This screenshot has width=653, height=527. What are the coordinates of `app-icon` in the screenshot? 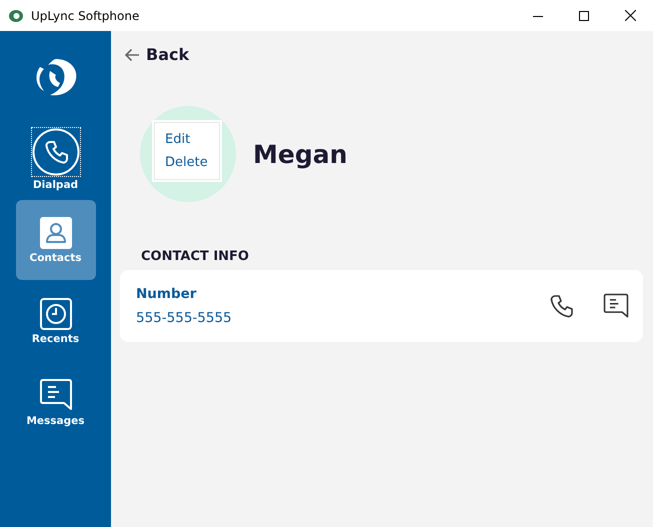 It's located at (16, 16).